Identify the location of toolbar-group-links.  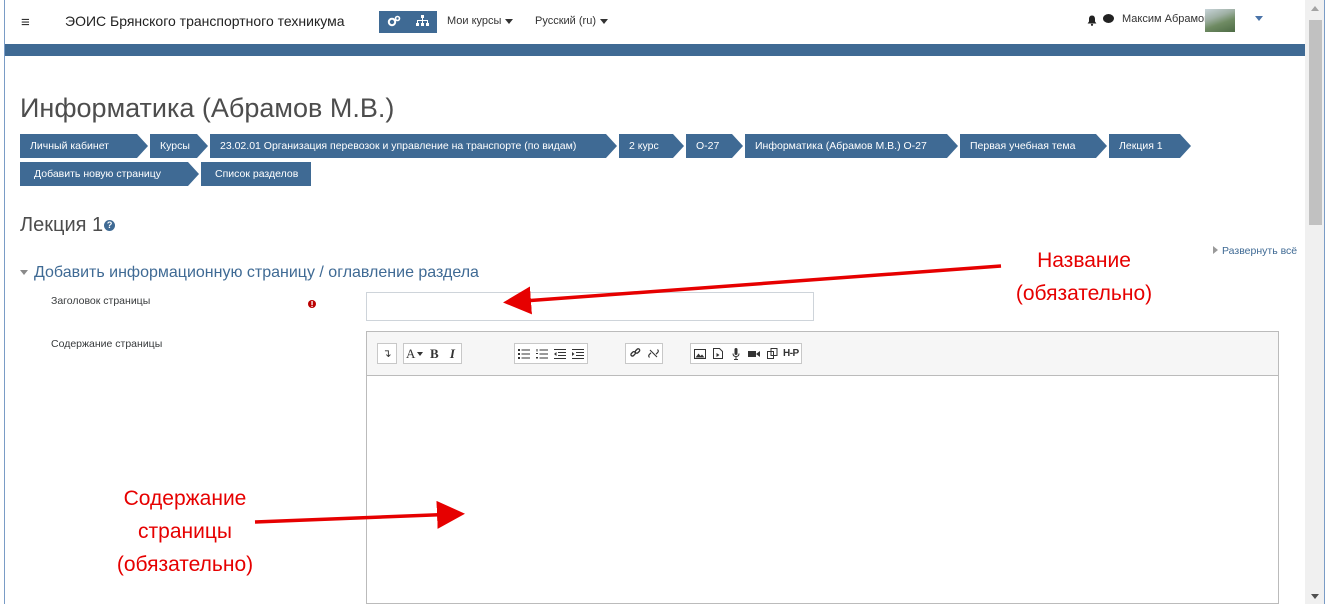
(644, 353).